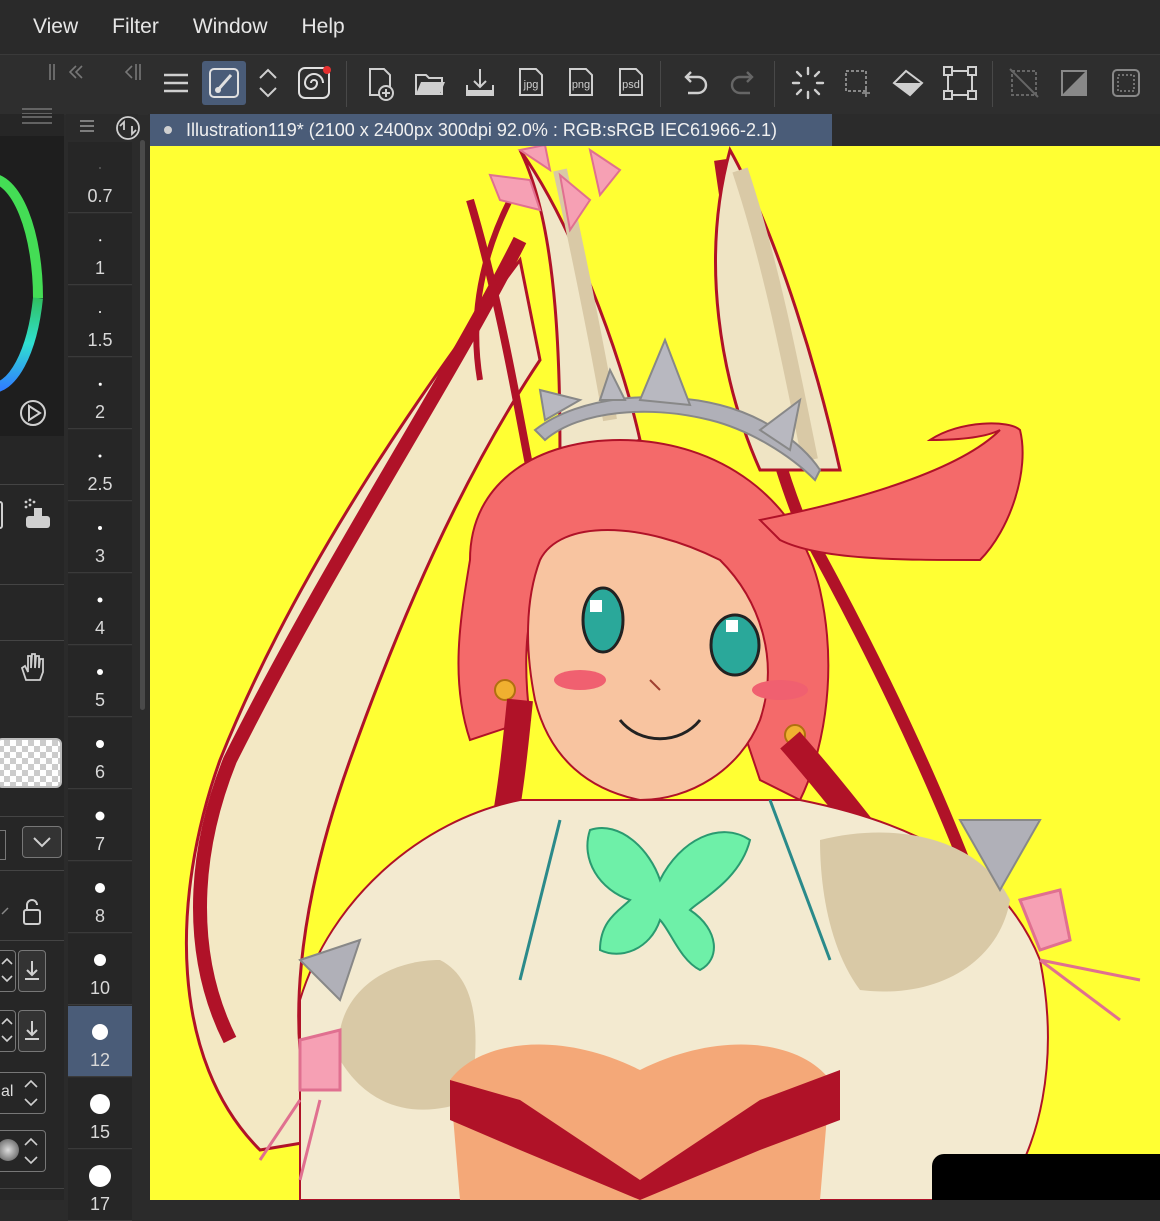 The height and width of the screenshot is (1221, 1160). I want to click on dropdown-button, so click(42, 842).